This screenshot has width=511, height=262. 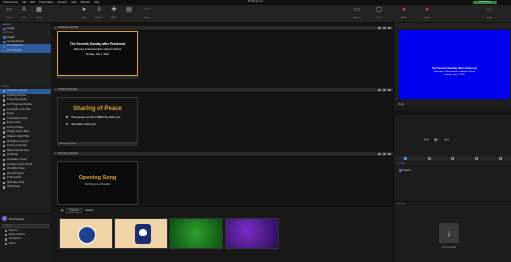 What do you see at coordinates (357, 13) in the screenshot?
I see `screens-button: ▭ Screens` at bounding box center [357, 13].